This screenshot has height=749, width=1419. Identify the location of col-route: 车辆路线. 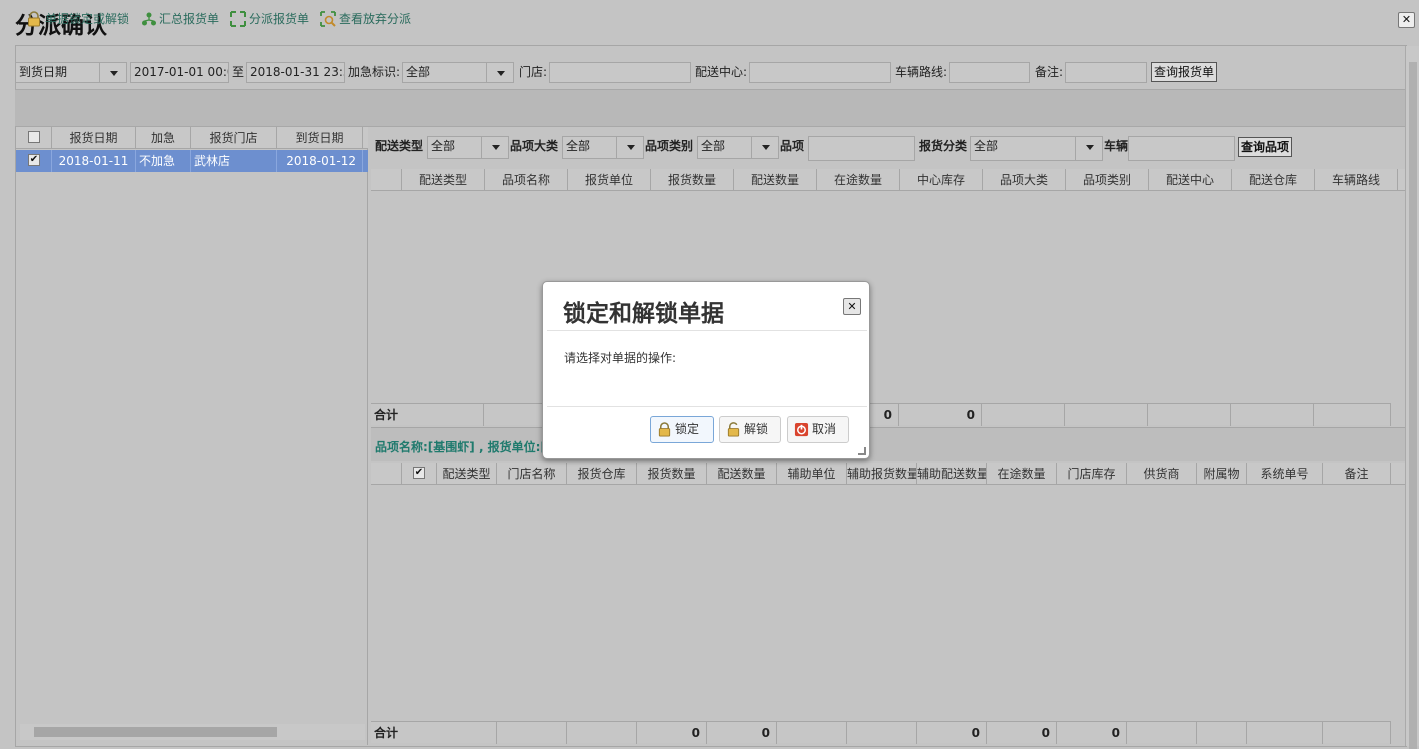
(1356, 180).